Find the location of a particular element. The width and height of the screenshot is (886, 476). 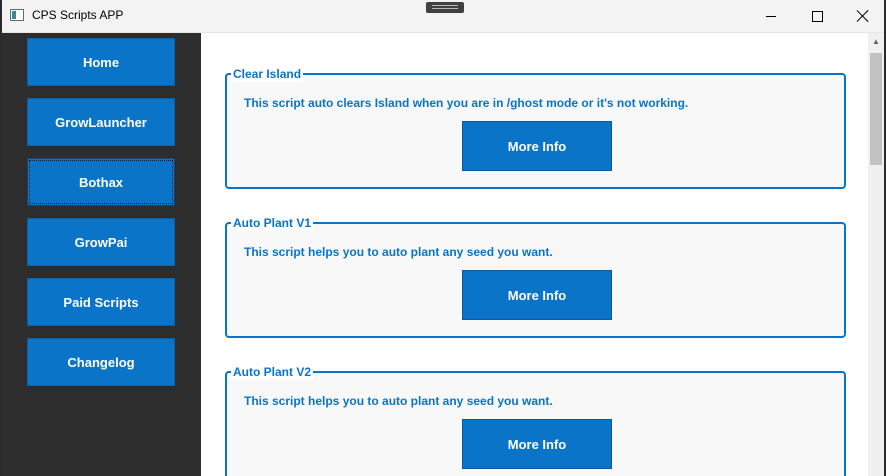

minimize-icon is located at coordinates (771, 16).